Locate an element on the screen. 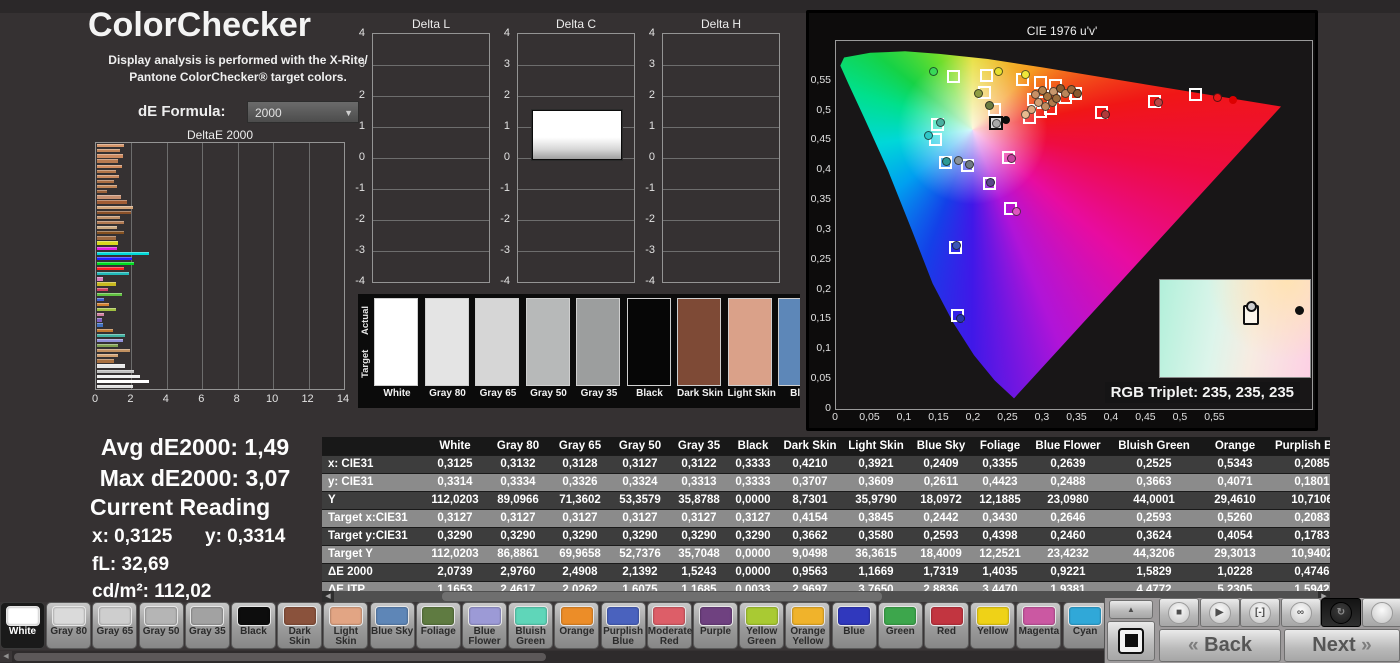 The width and height of the screenshot is (1400, 663). table-cell: 0,3125 is located at coordinates (455, 464).